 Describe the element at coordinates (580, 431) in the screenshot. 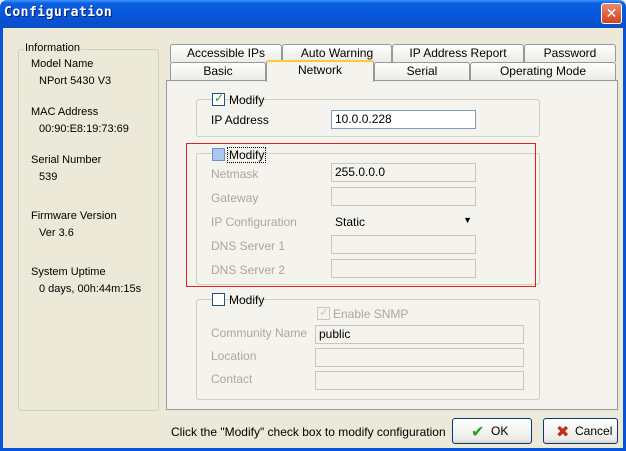

I see `cancel-button: ✖ Cancel` at that location.